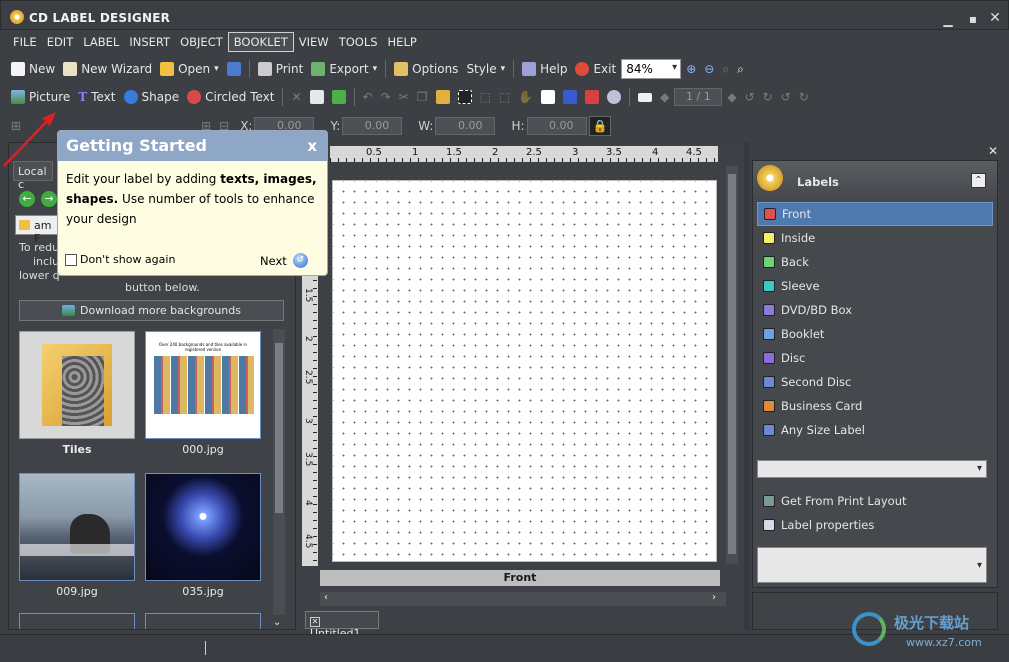 Image resolution: width=1009 pixels, height=662 pixels. What do you see at coordinates (875, 310) in the screenshot?
I see `label-item-dvd-bd-box: DVD/BD Box` at bounding box center [875, 310].